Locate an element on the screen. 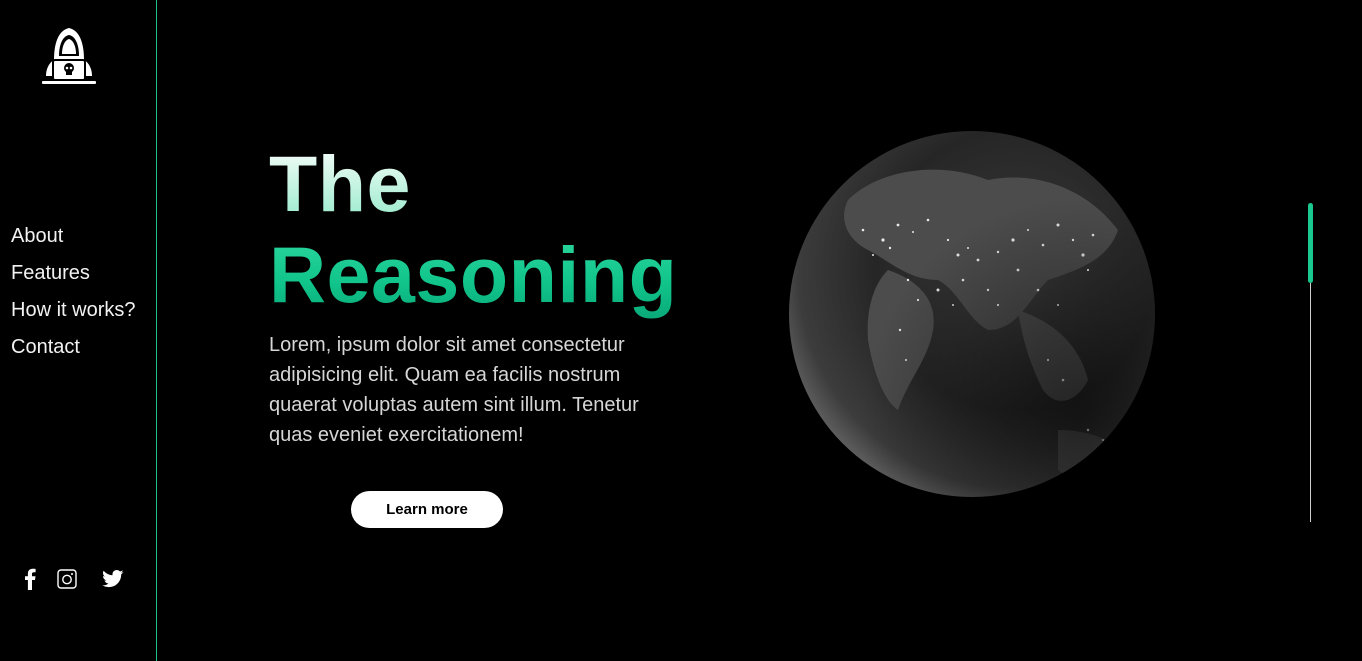 The image size is (1362, 661). instagram-icon is located at coordinates (67, 581).